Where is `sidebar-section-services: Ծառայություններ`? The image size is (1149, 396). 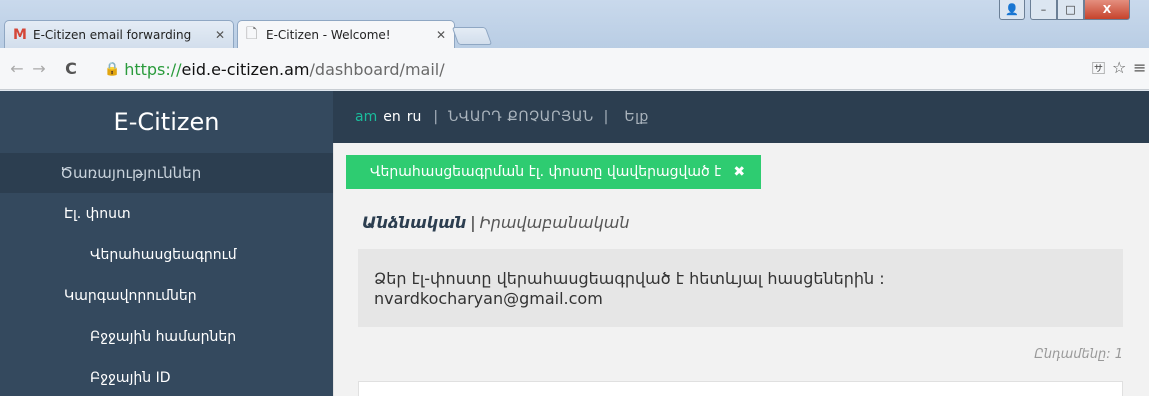
sidebar-section-services: Ծառայություններ is located at coordinates (166, 173).